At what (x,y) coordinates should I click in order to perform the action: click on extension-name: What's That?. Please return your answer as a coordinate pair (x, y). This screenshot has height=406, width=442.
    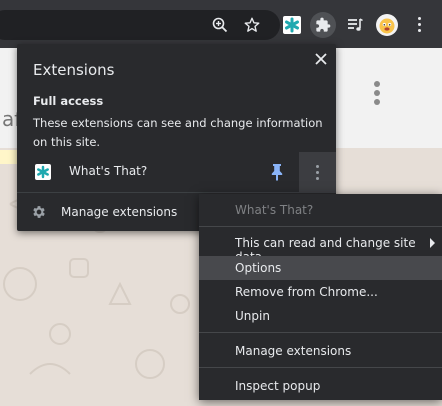
    Looking at the image, I should click on (108, 171).